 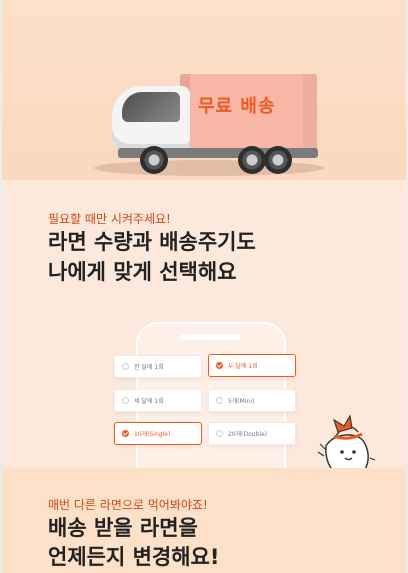 I want to click on option-label: 20개(Double), so click(x=248, y=434).